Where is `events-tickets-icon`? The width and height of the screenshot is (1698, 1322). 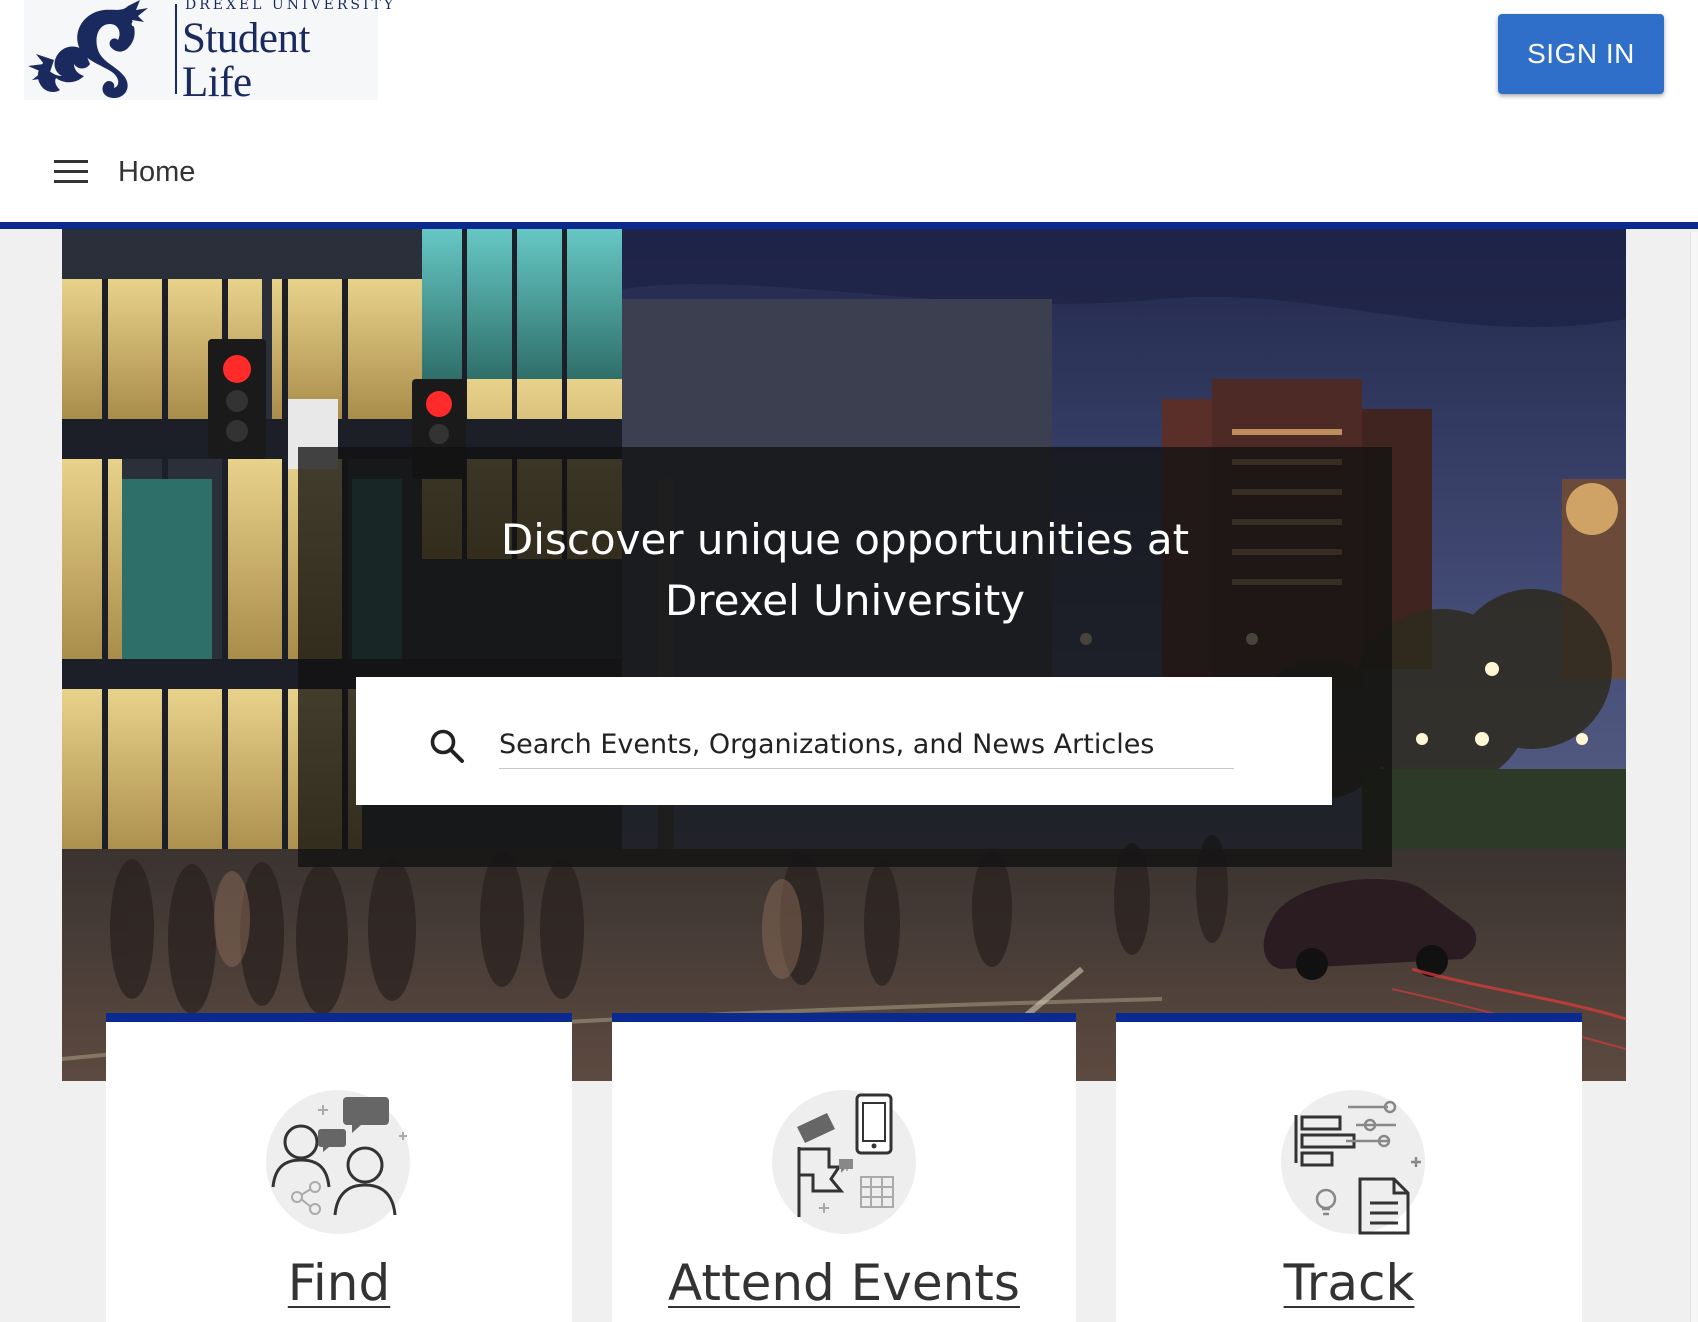
events-tickets-icon is located at coordinates (844, 1162).